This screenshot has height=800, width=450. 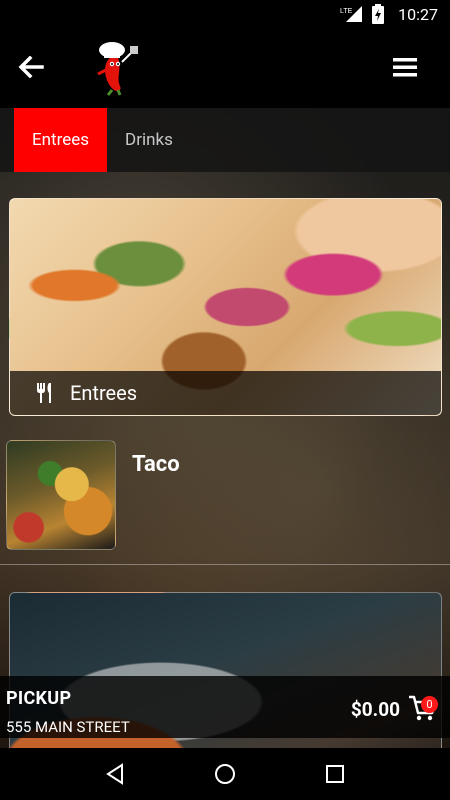 I want to click on order-total: $0.00, so click(x=375, y=709).